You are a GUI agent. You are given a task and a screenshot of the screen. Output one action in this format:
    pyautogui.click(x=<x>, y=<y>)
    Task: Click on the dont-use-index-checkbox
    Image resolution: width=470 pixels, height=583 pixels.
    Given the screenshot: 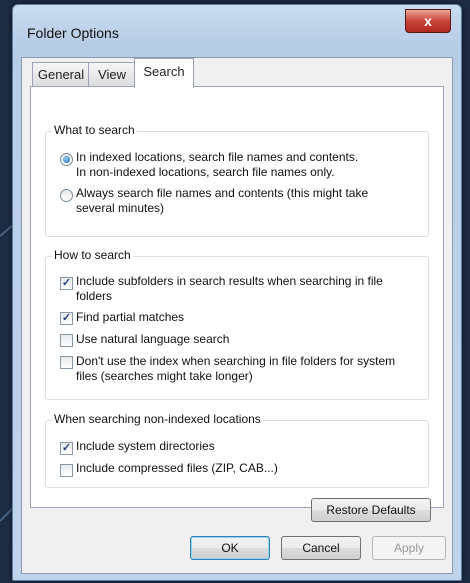 What is the action you would take?
    pyautogui.click(x=66, y=362)
    